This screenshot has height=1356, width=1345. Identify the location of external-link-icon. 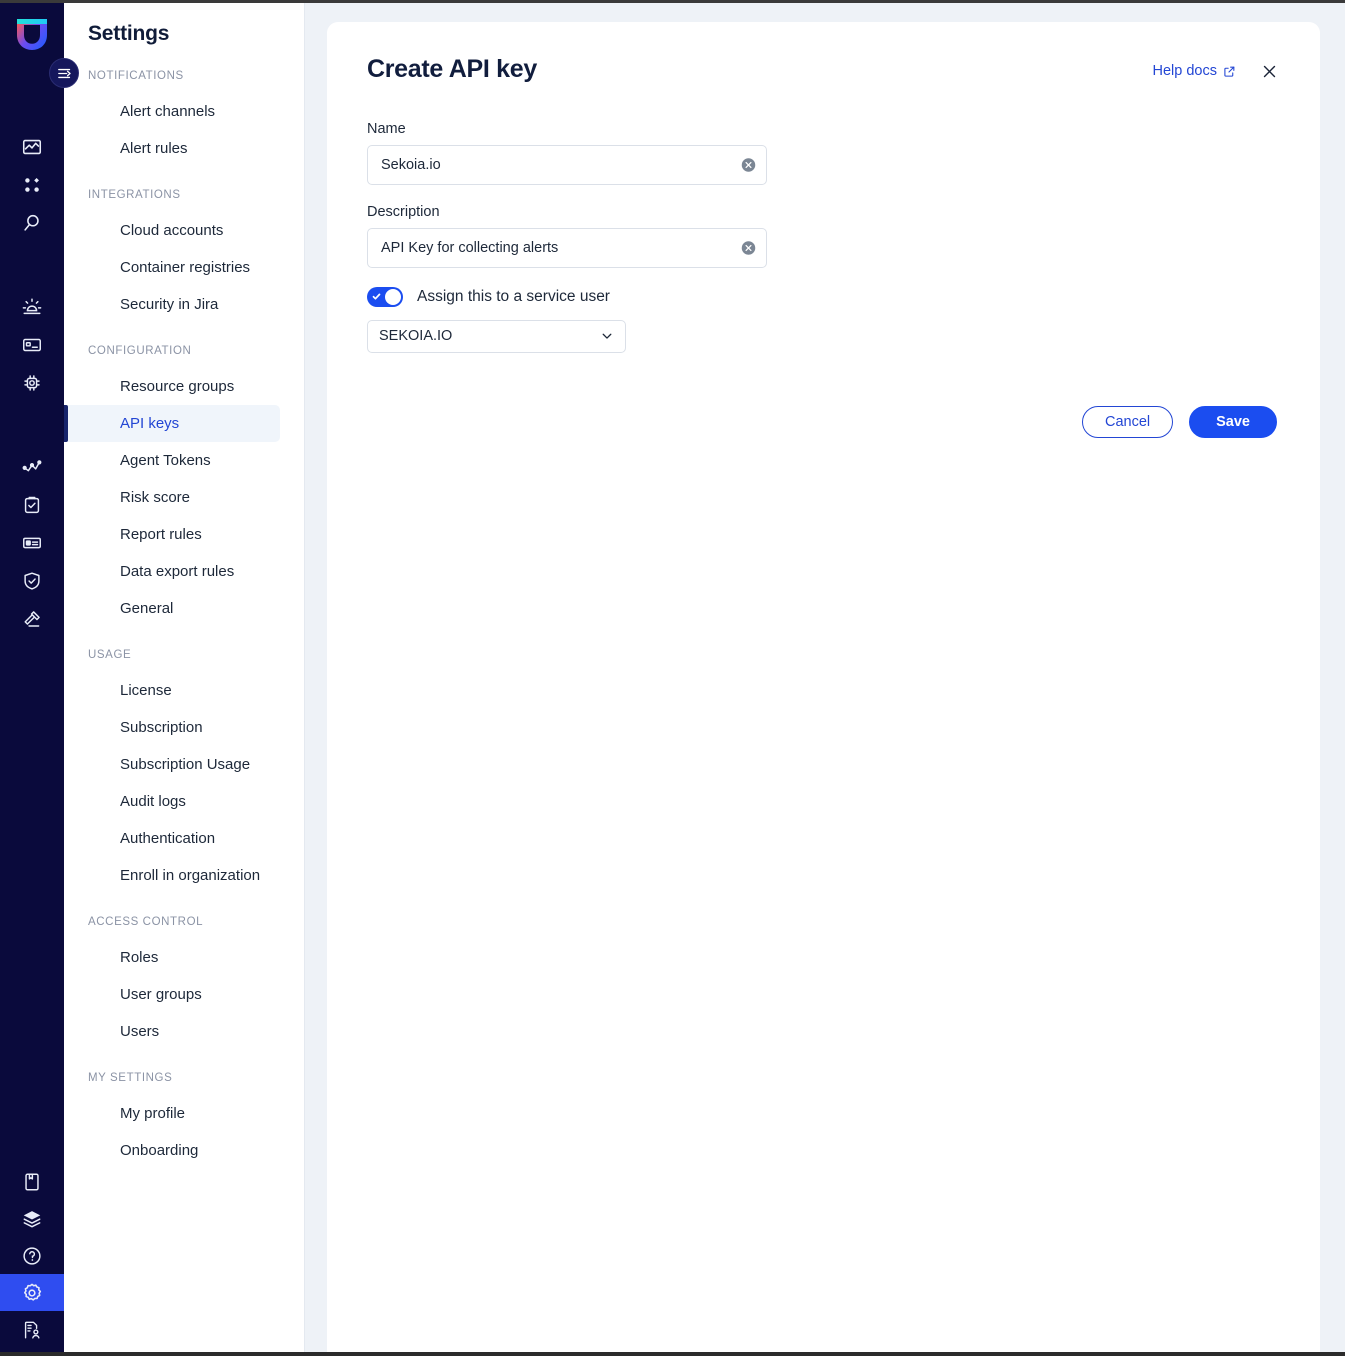
(1229, 71).